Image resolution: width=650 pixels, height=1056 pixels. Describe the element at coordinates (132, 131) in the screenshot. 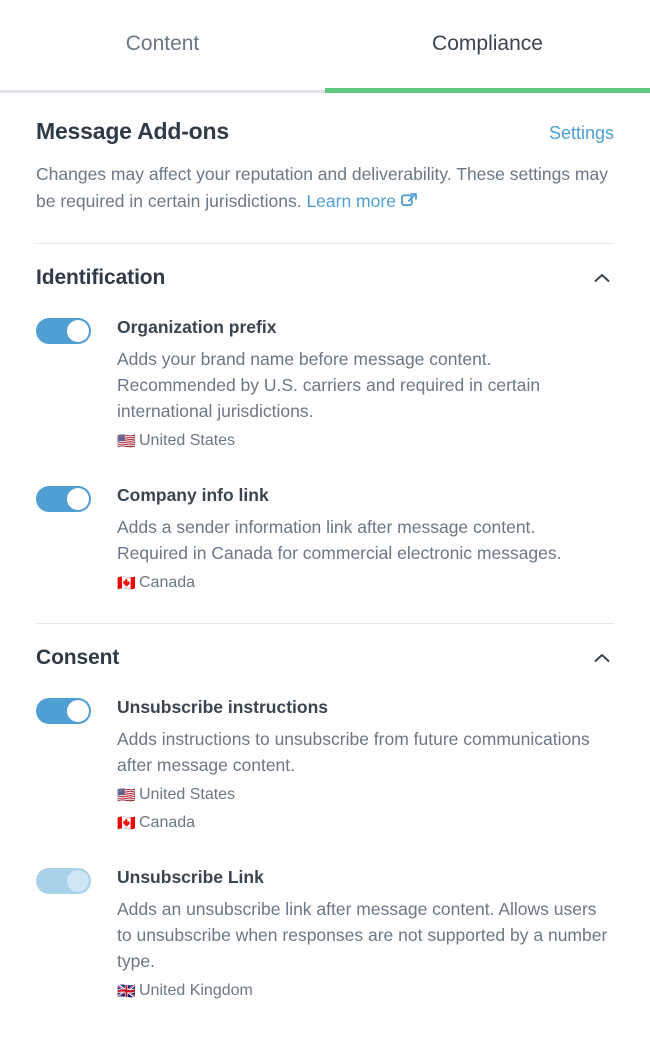

I see `page-title: Message Add-ons` at that location.